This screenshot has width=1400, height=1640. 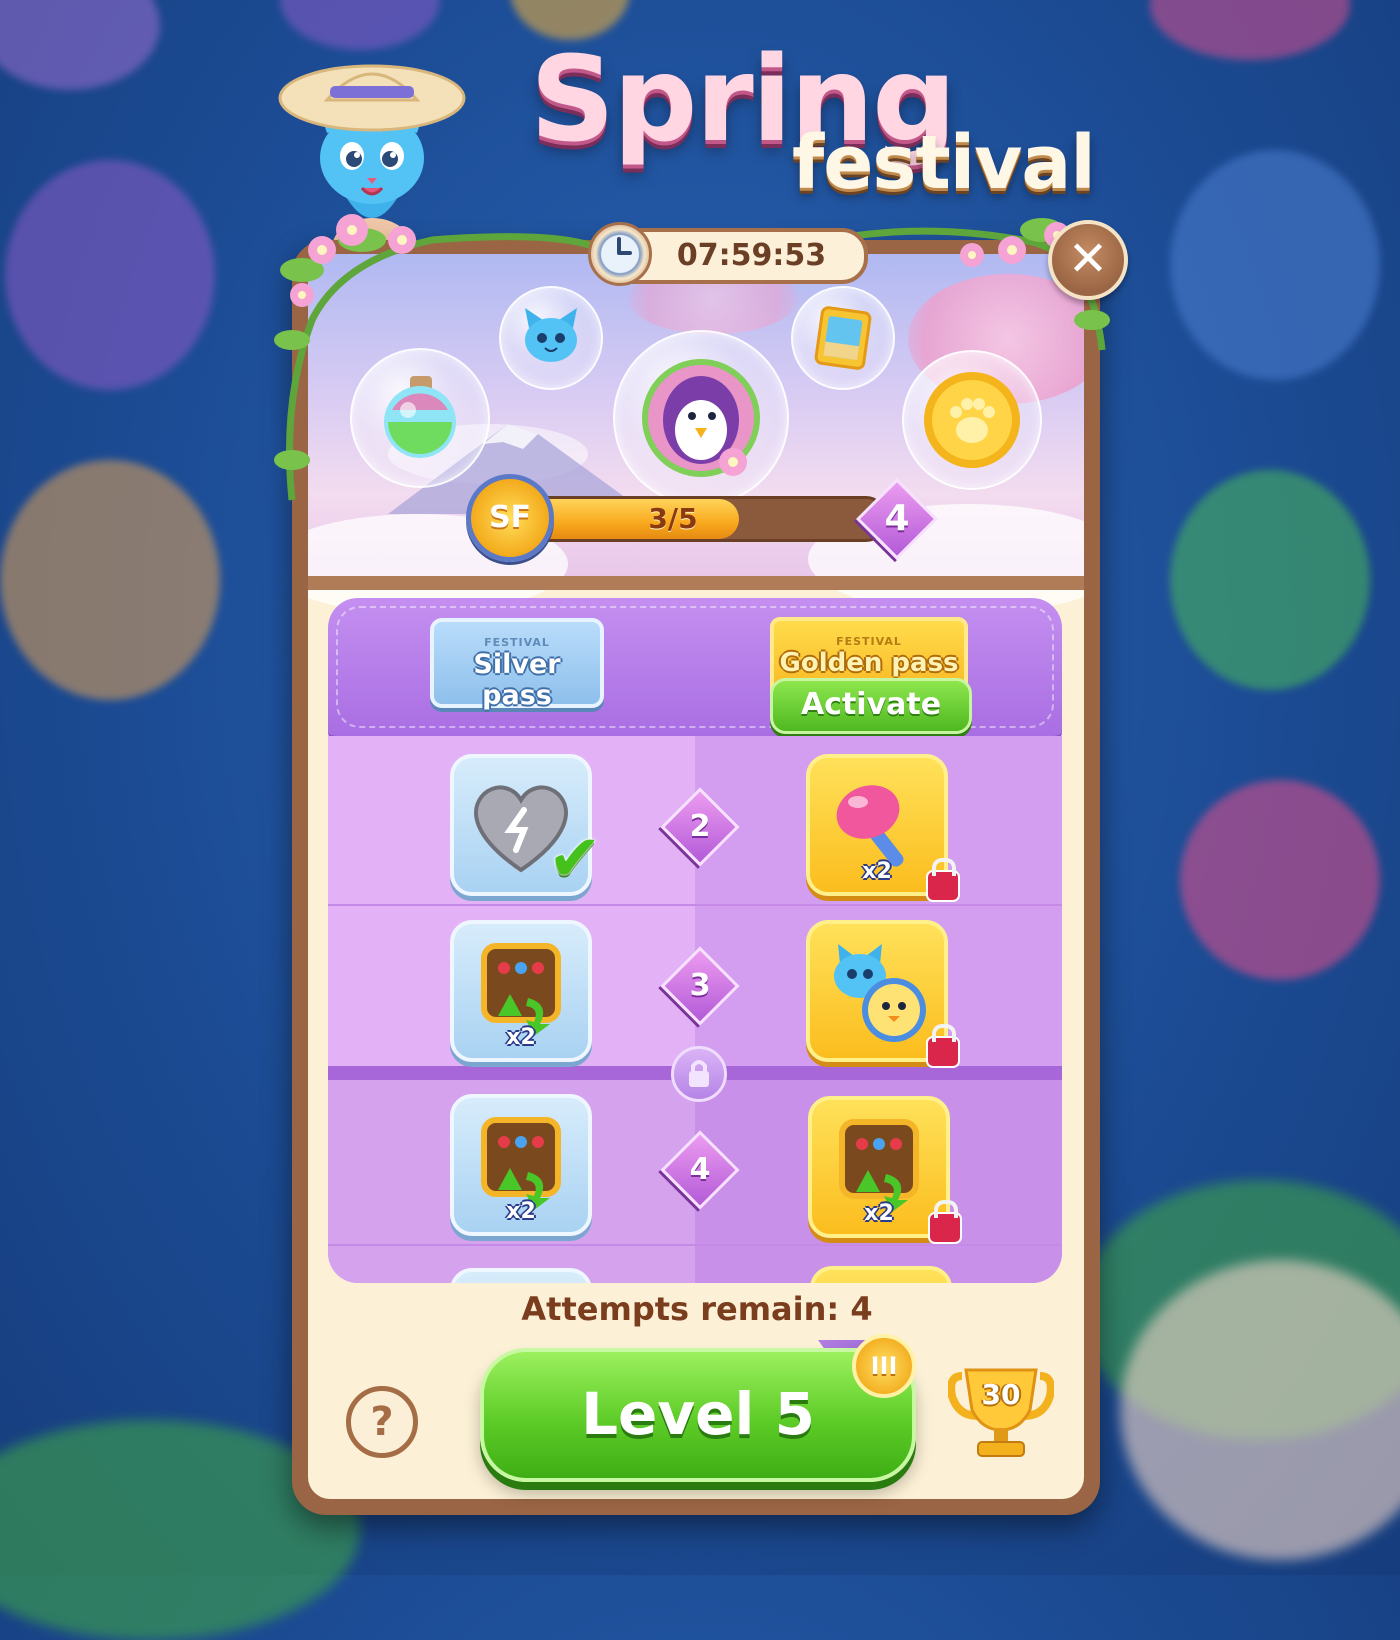 What do you see at coordinates (884, 1366) in the screenshot?
I see `pass-tier-badge: III` at bounding box center [884, 1366].